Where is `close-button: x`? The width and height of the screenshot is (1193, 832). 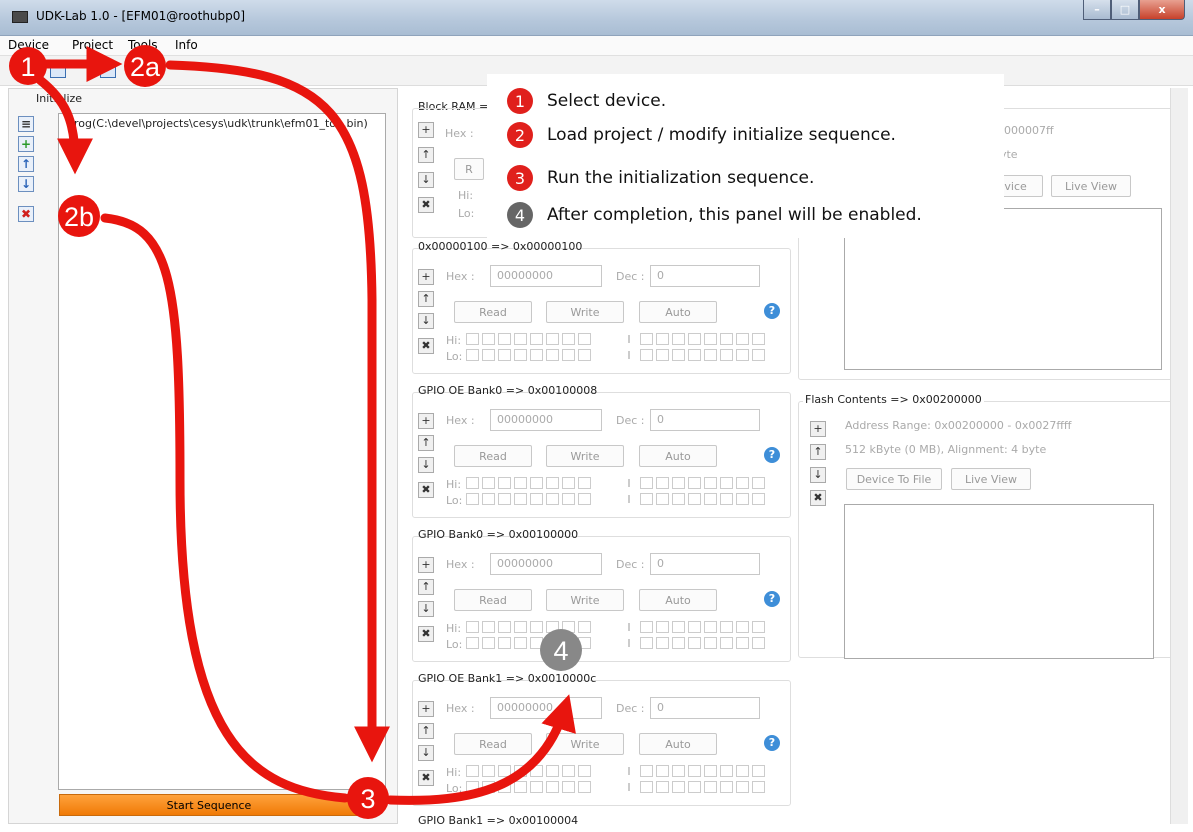
close-button: x is located at coordinates (1162, 10).